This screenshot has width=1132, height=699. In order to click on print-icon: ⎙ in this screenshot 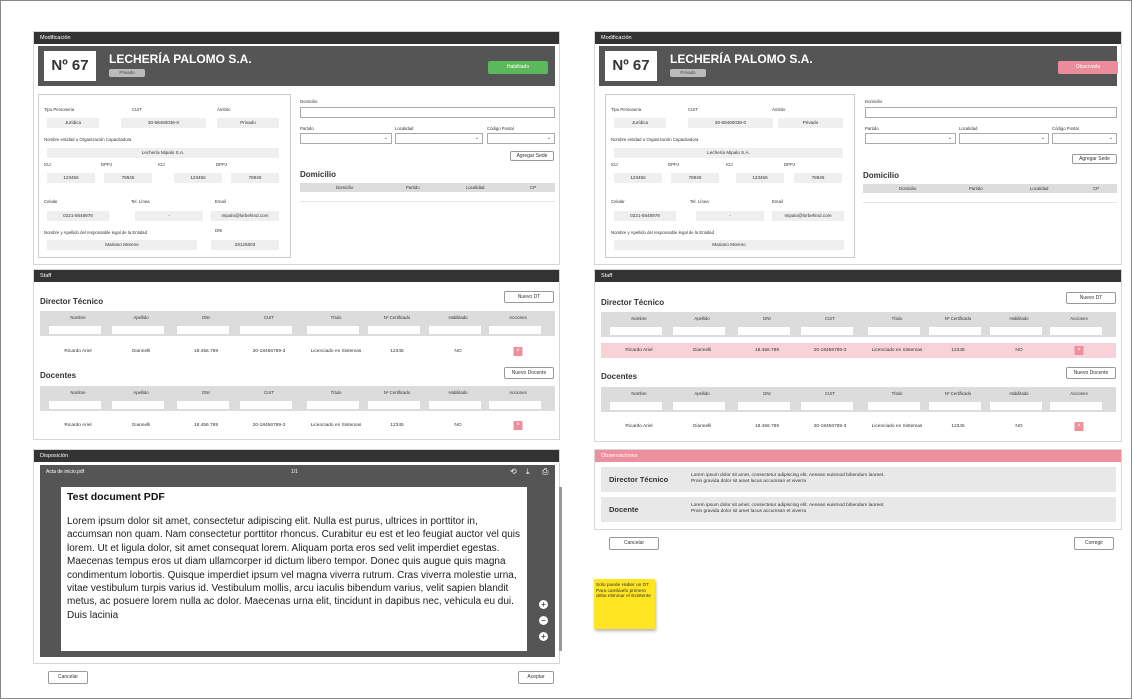, I will do `click(545, 472)`.